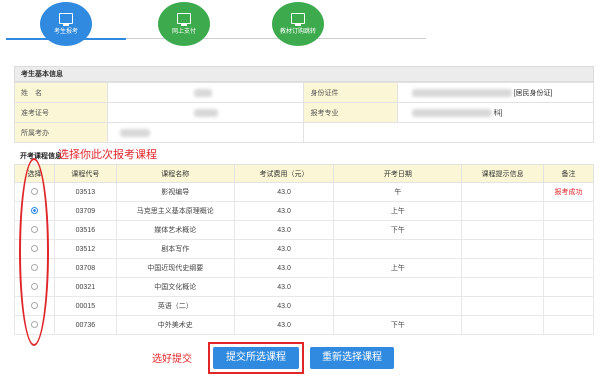 The height and width of the screenshot is (377, 600). I want to click on step-payment: 网上支付, so click(184, 24).